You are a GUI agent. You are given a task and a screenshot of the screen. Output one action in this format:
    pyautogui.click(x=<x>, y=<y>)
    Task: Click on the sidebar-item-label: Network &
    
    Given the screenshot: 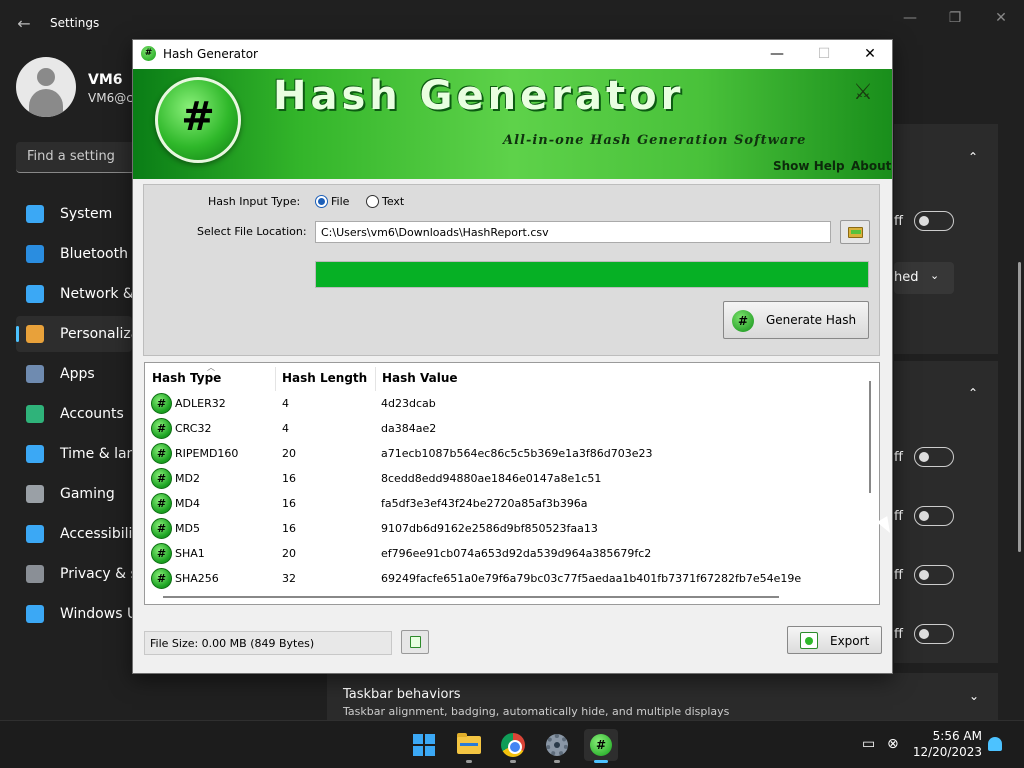 What is the action you would take?
    pyautogui.click(x=97, y=294)
    